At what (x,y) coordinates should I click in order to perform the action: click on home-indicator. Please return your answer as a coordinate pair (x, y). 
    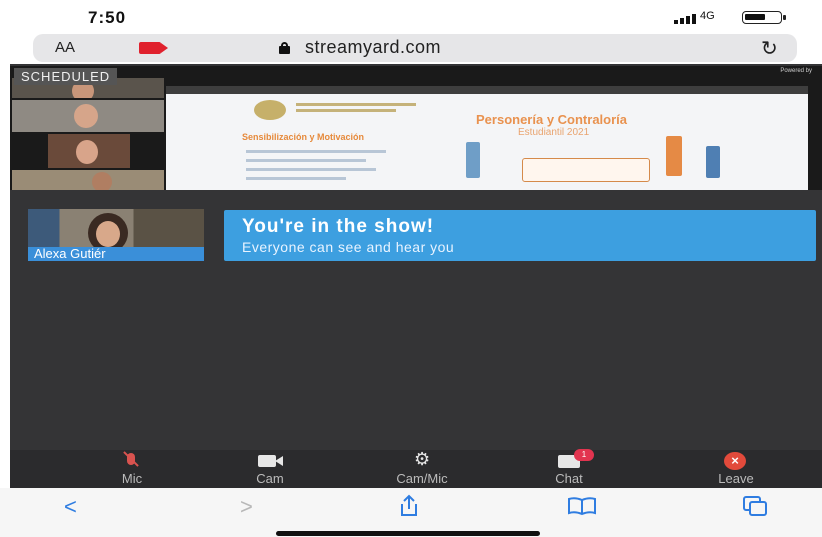
    Looking at the image, I should click on (408, 533).